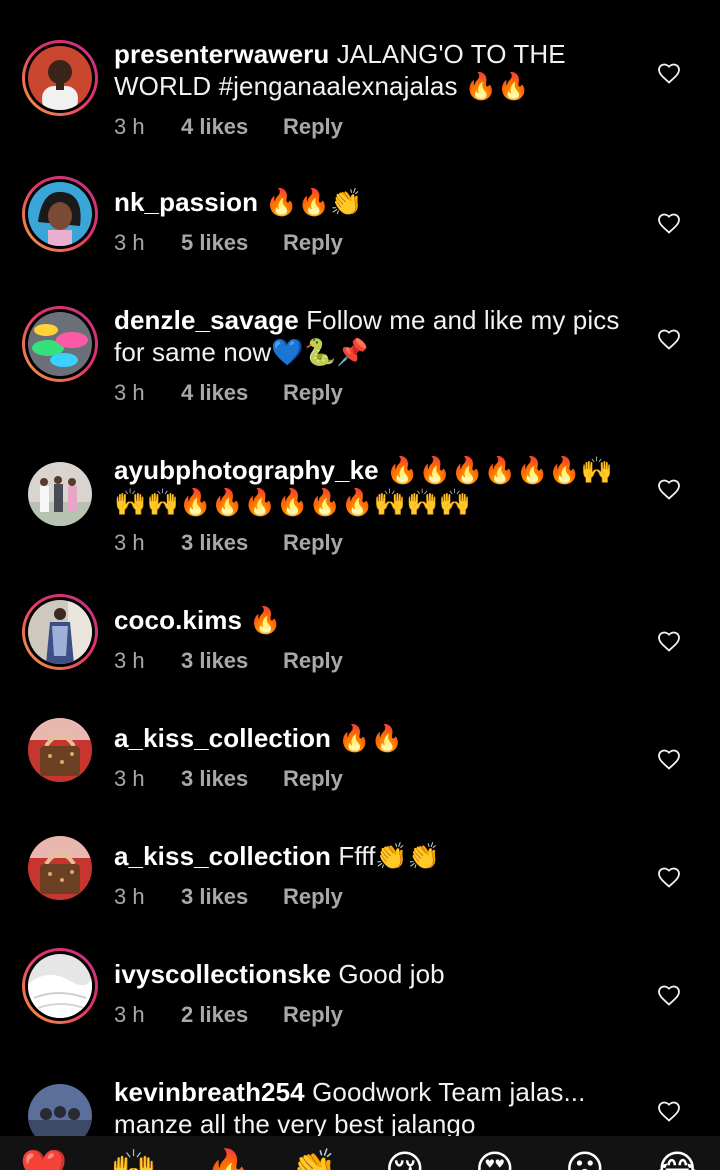 The image size is (720, 1170). Describe the element at coordinates (371, 738) in the screenshot. I see `comment-body: 🔥🔥` at that location.